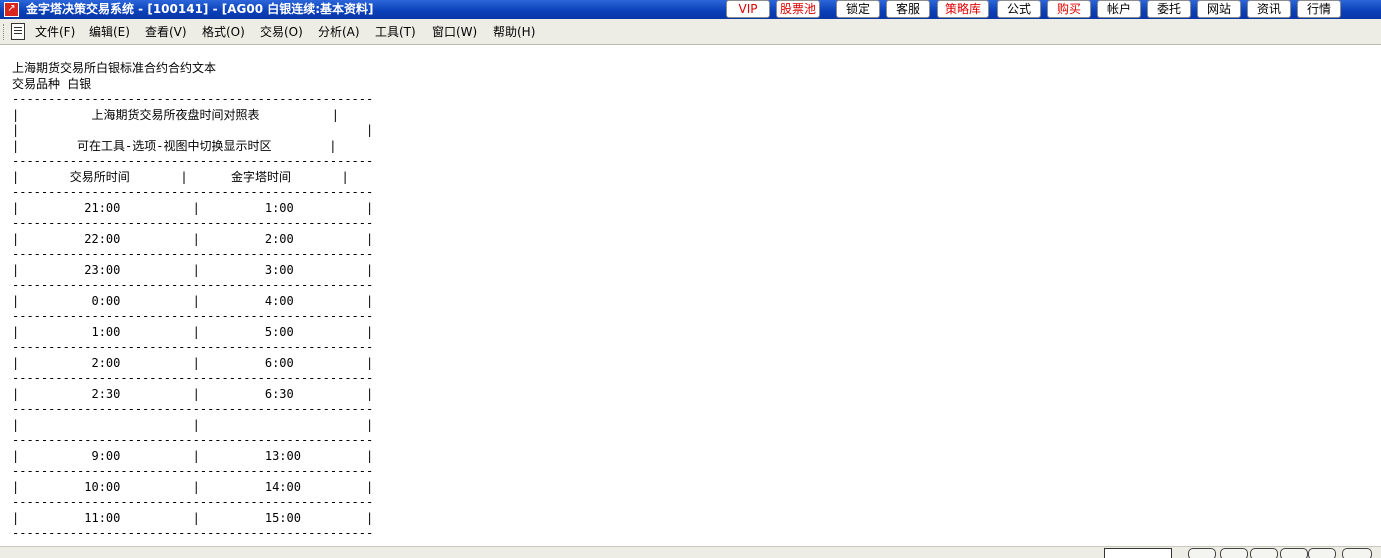 This screenshot has height=558, width=1381. What do you see at coordinates (52, 83) in the screenshot?
I see `variety-label: 交易品种 白银` at bounding box center [52, 83].